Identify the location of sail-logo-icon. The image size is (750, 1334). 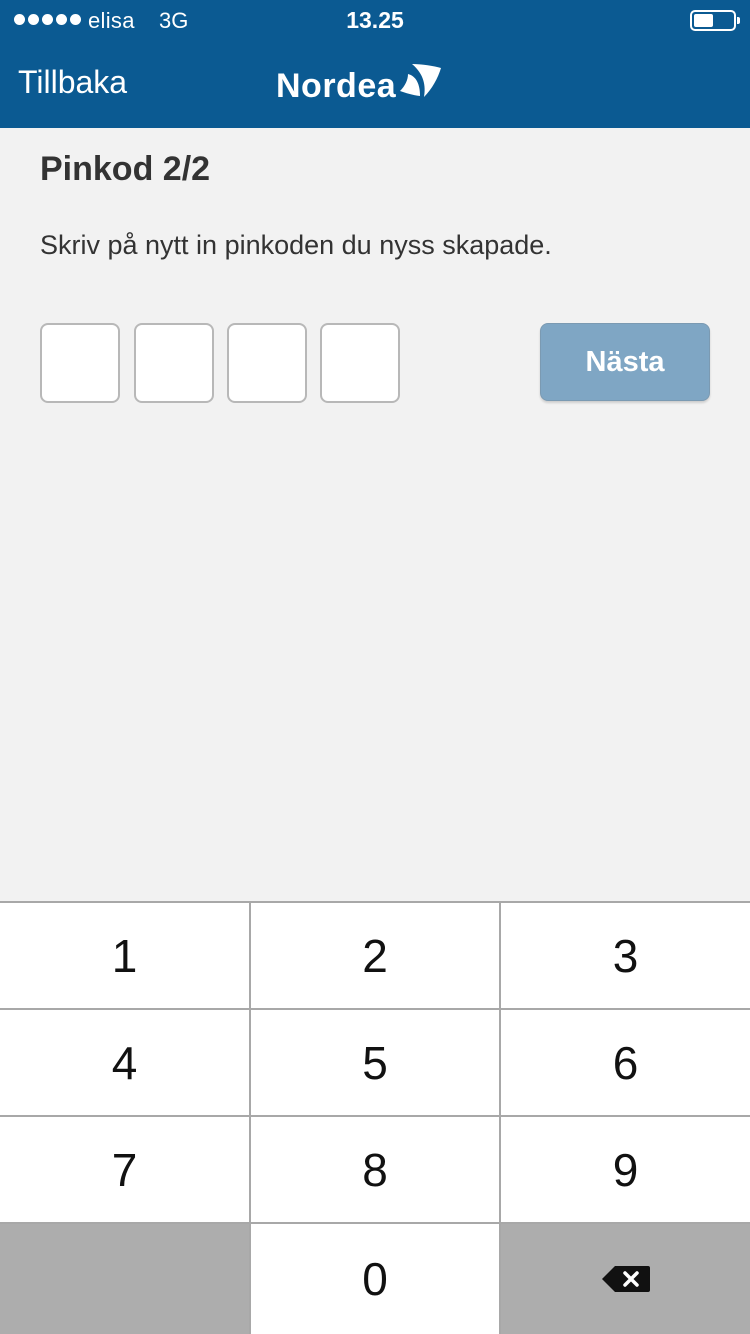
(421, 80).